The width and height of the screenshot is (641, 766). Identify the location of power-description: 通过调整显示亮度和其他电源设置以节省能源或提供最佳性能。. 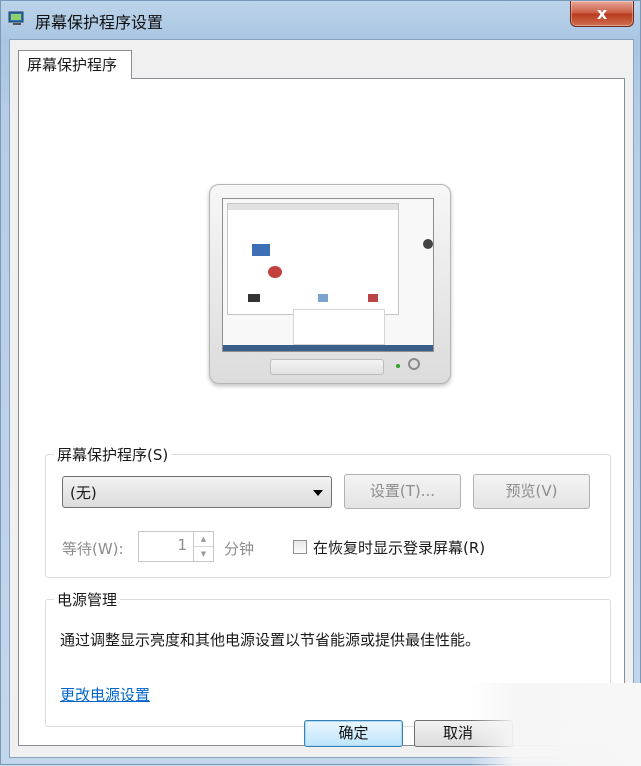
(270, 640).